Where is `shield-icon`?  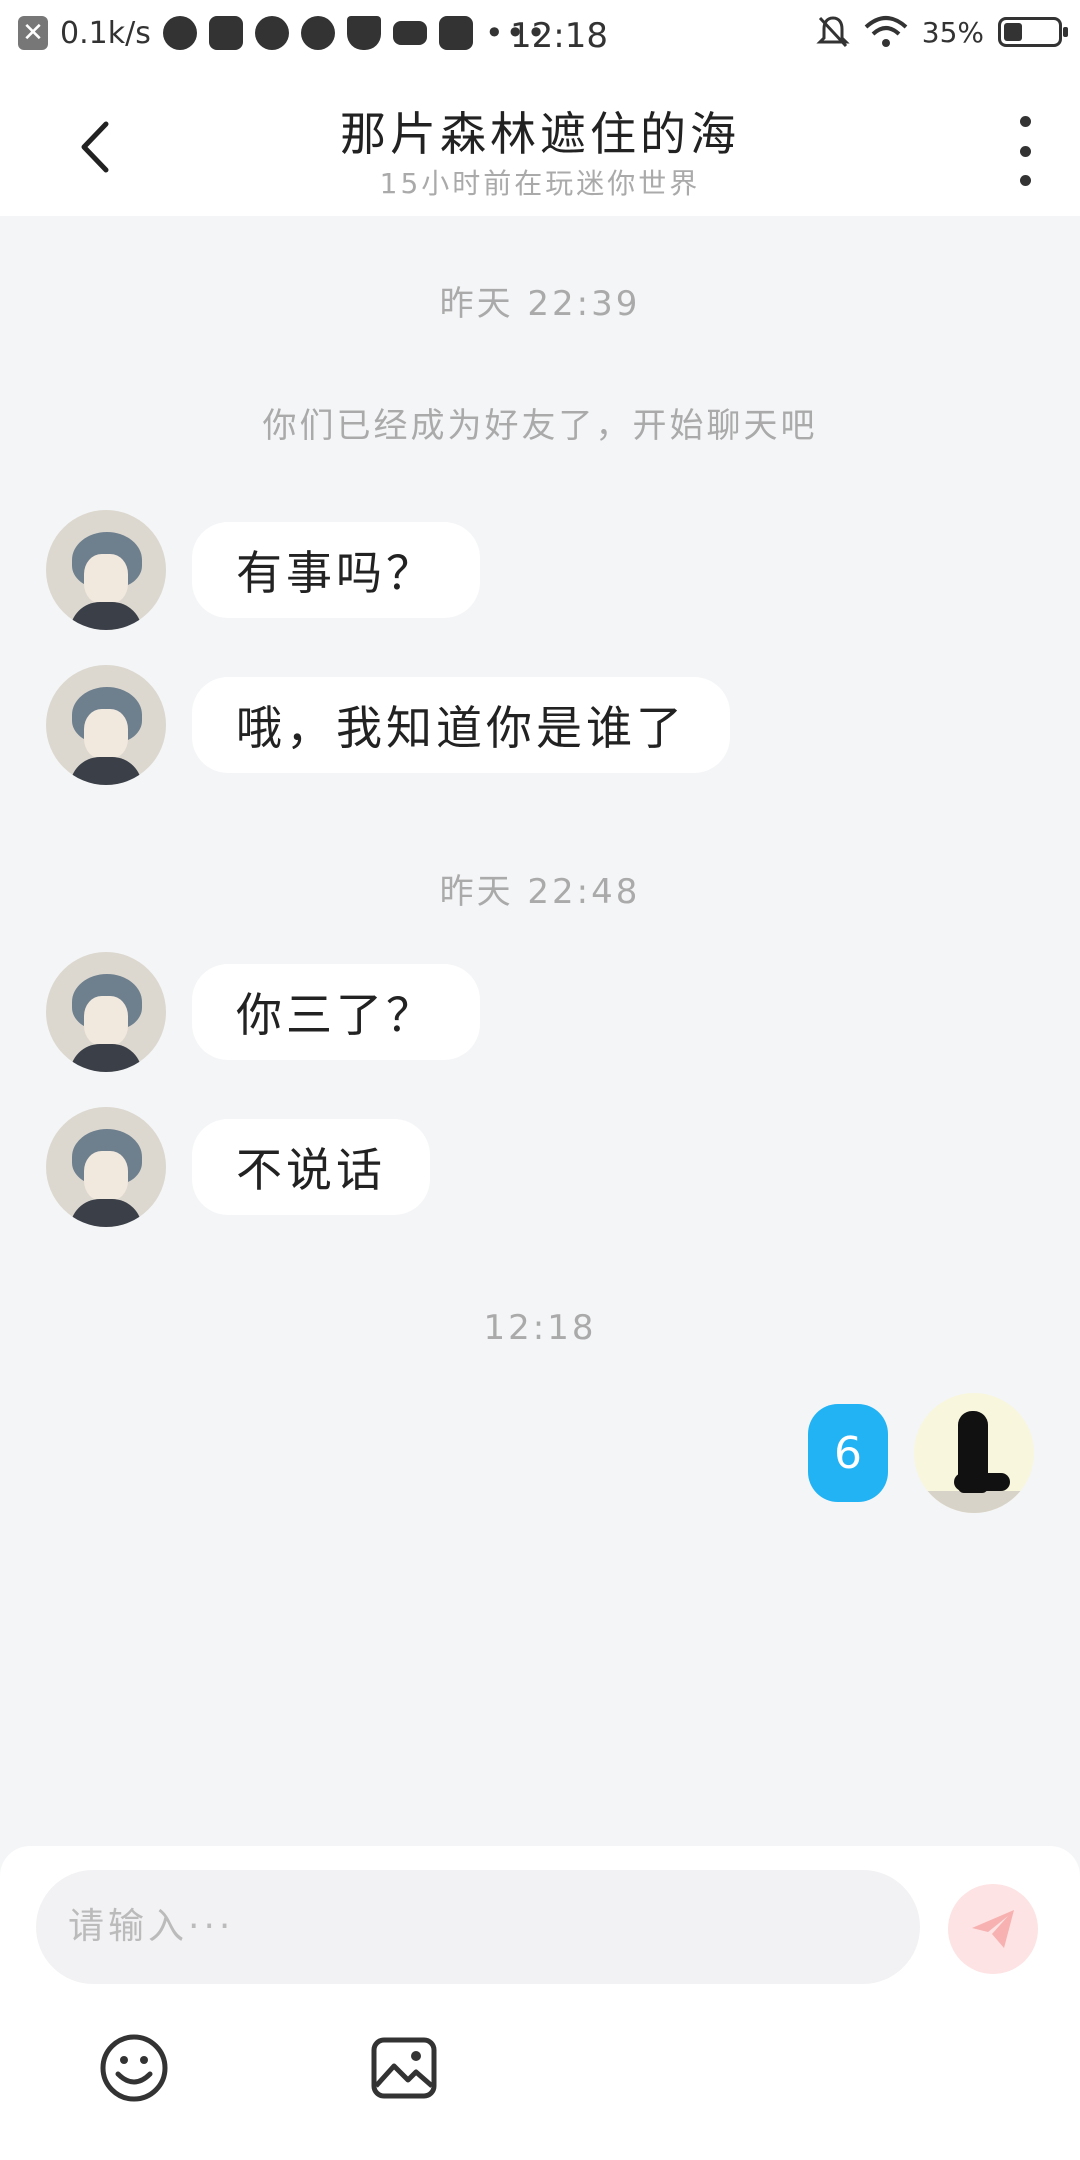 shield-icon is located at coordinates (363, 33).